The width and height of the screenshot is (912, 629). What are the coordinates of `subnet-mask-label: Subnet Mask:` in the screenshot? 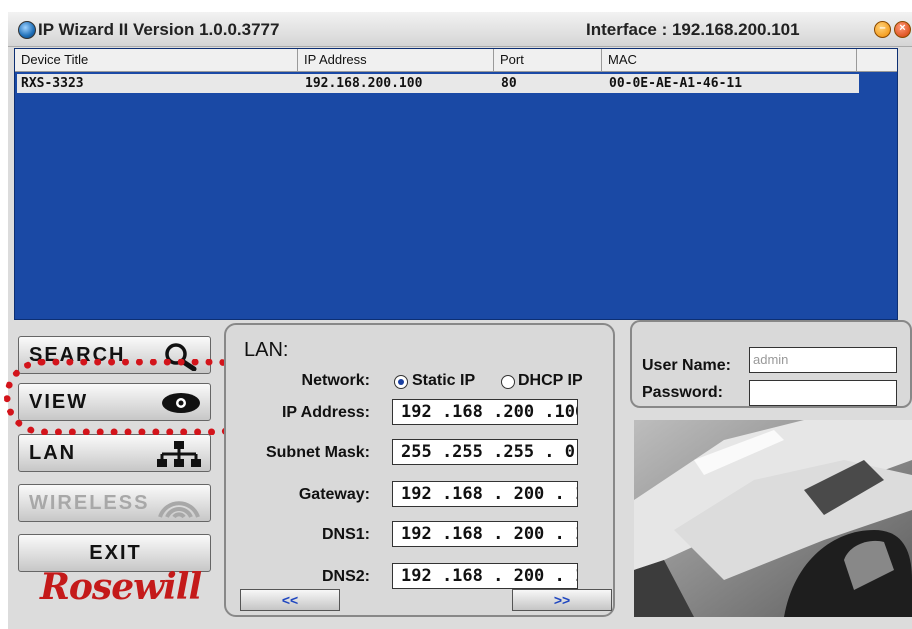 It's located at (317, 452).